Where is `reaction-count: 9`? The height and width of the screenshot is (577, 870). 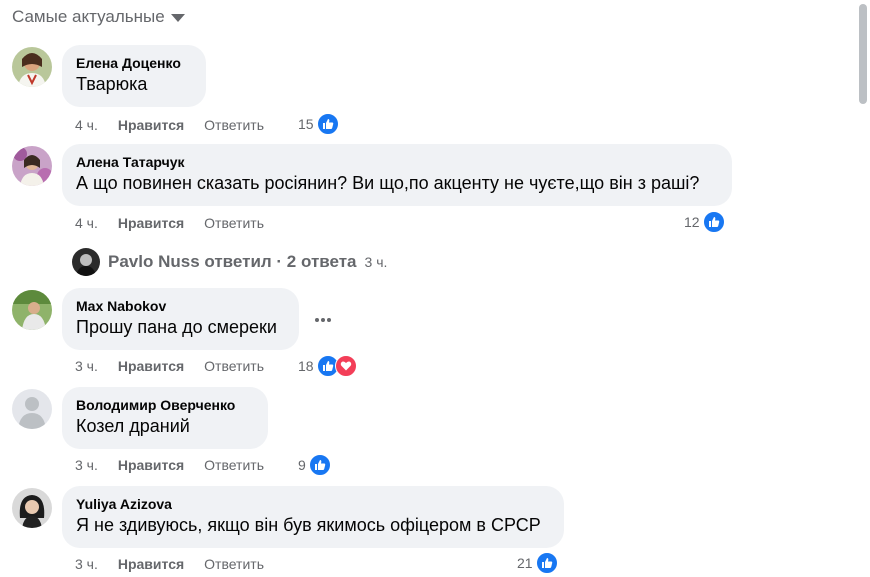 reaction-count: 9 is located at coordinates (302, 465).